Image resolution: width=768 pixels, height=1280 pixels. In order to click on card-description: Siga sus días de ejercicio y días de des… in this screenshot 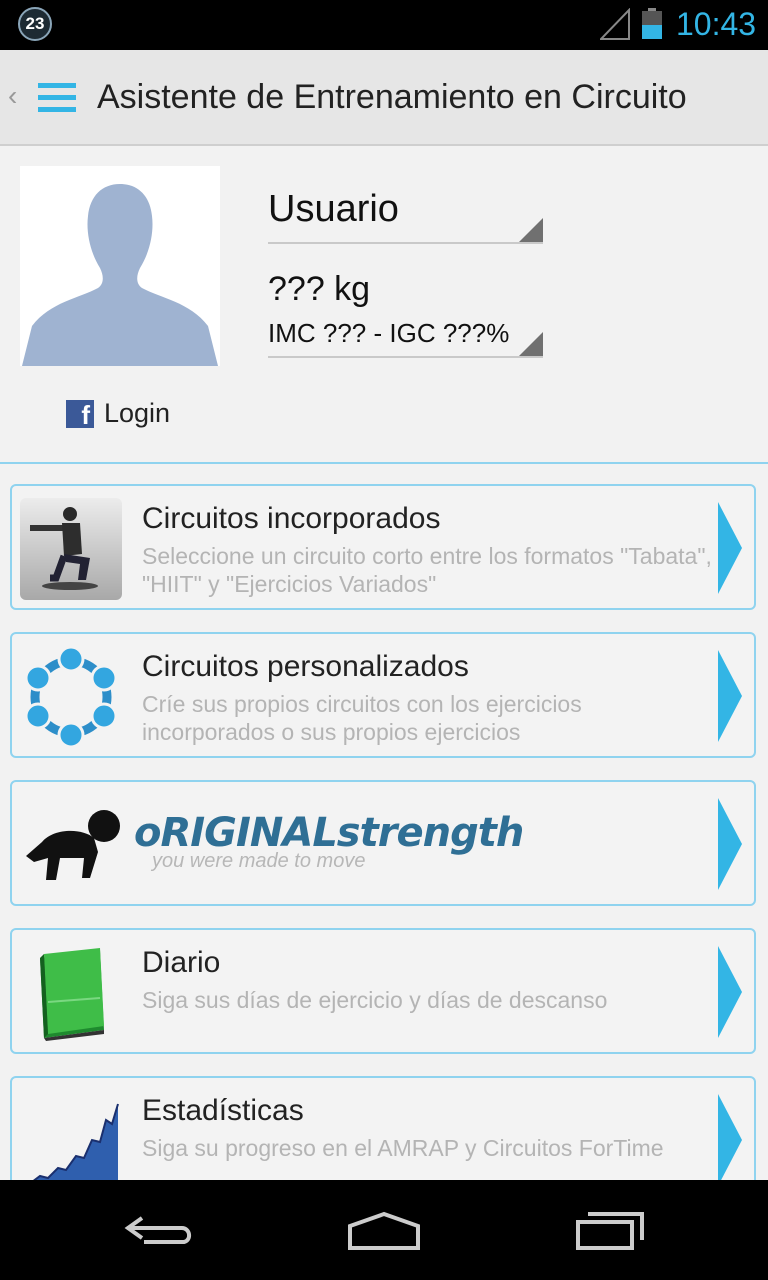, I will do `click(375, 1000)`.